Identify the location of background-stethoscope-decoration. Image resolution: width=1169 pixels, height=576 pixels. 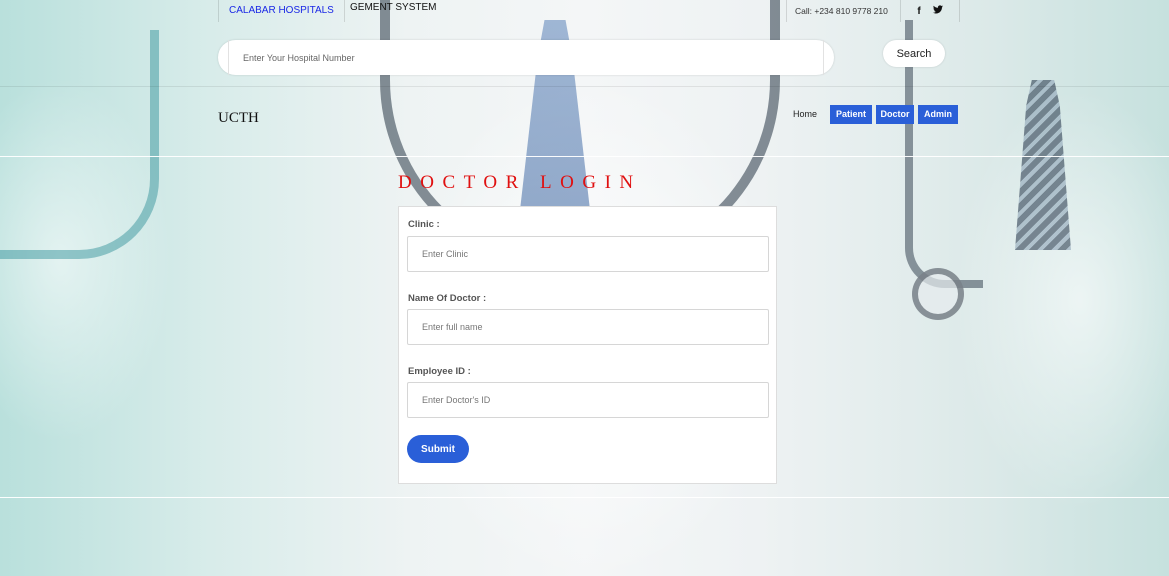
(79, 144).